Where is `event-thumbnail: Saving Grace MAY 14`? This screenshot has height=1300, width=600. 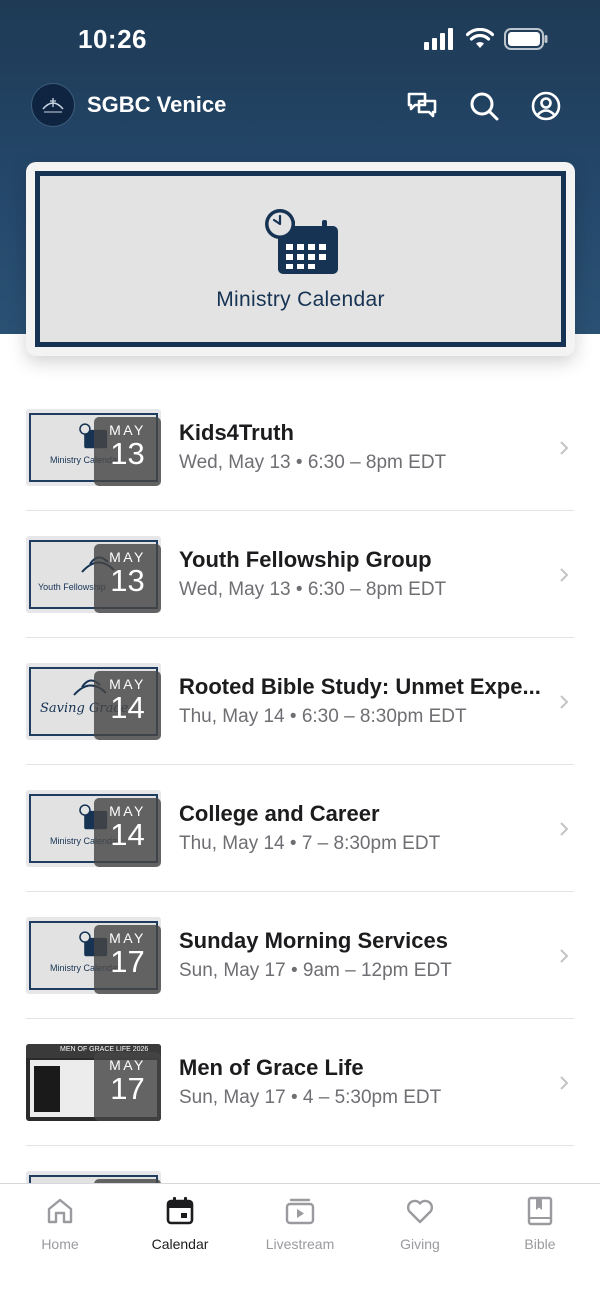 event-thumbnail: Saving Grace MAY 14 is located at coordinates (93, 701).